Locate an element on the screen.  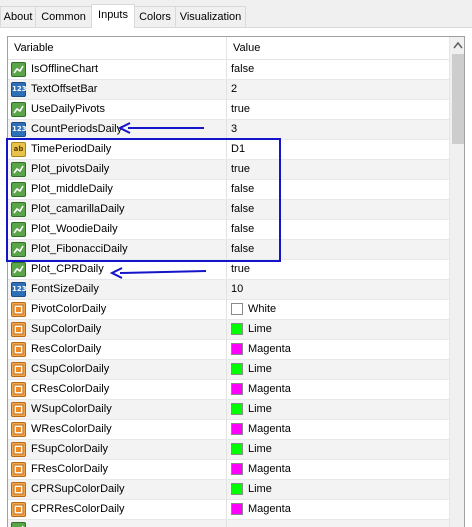
table-row: Plot_WoodieDaily false is located at coordinates (228, 230).